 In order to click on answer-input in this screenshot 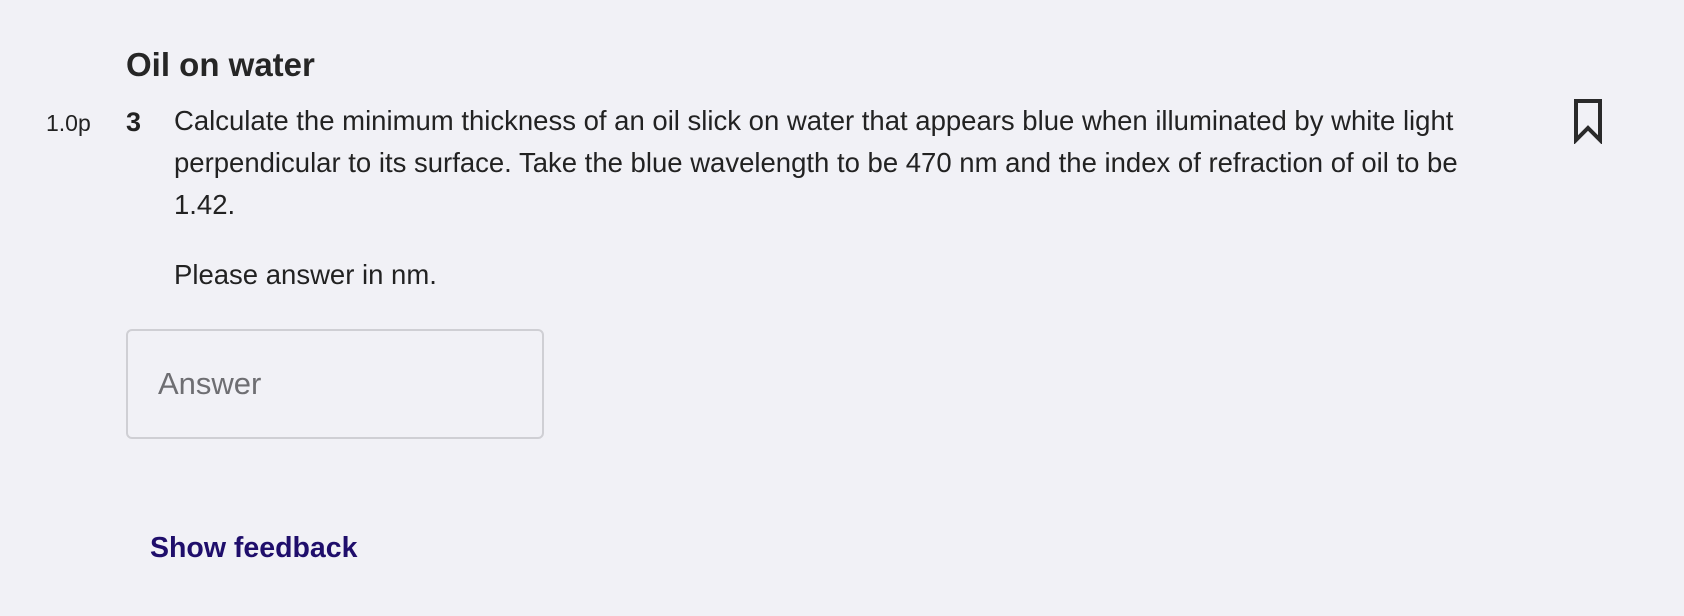, I will do `click(335, 384)`.